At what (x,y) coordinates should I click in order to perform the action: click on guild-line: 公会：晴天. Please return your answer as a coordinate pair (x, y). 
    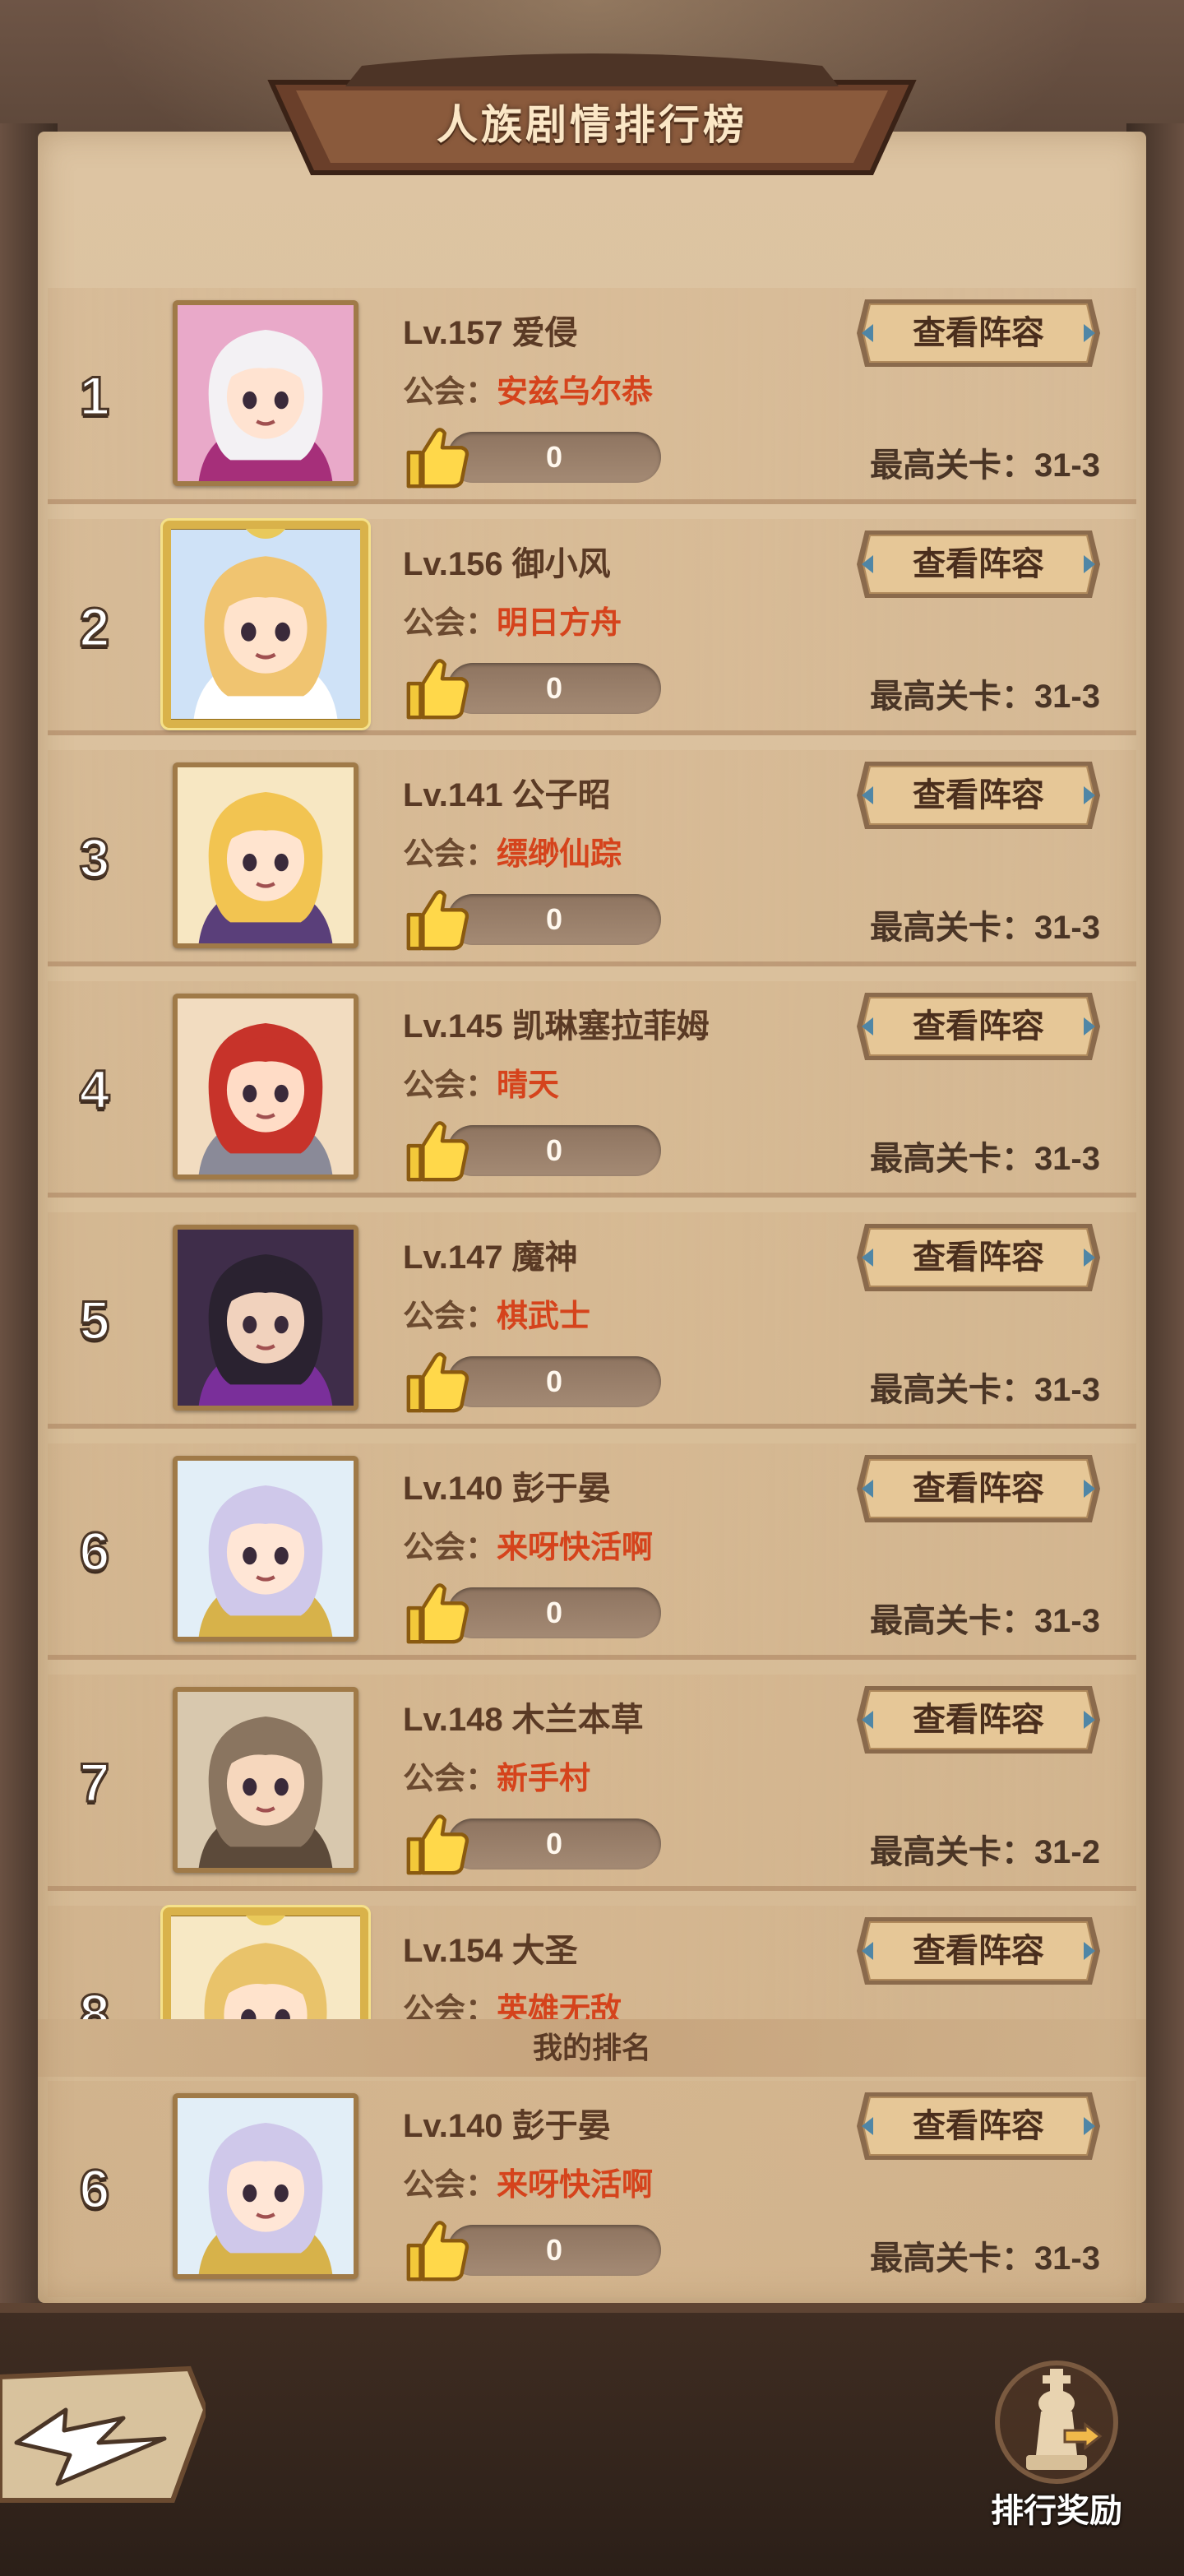
    Looking at the image, I should click on (481, 1082).